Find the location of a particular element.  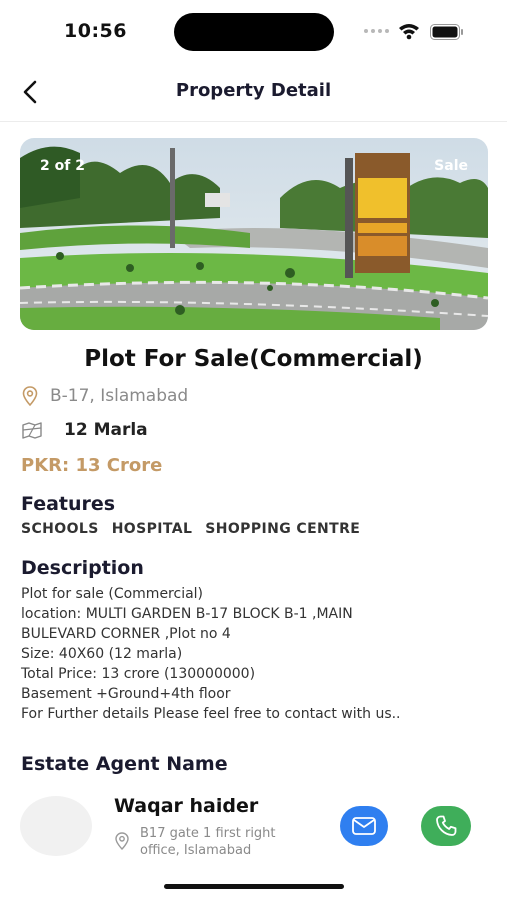

description-line: BULEVARD CORNER ,Plot no 4 is located at coordinates (126, 634).